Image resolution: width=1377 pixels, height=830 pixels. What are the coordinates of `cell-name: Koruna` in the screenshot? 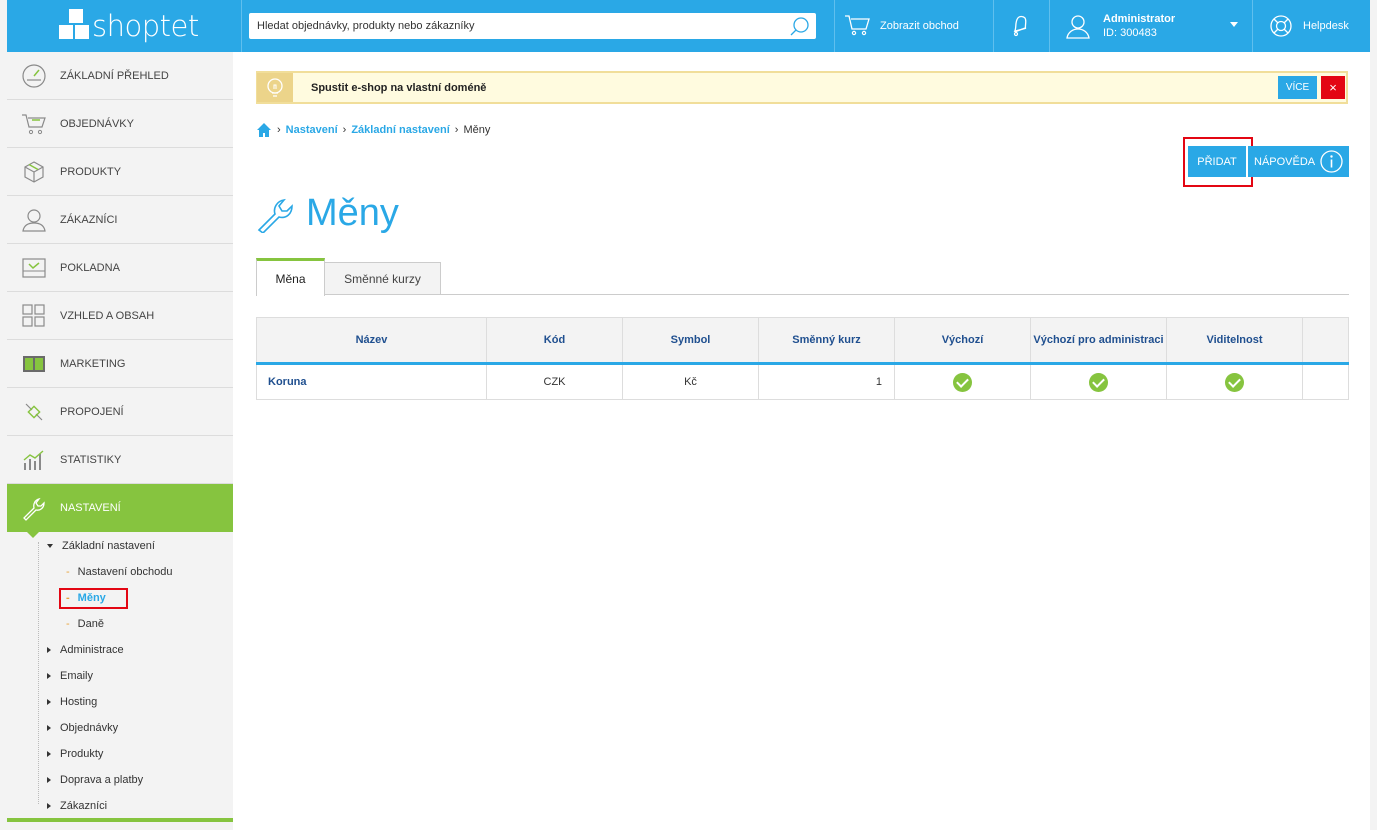 It's located at (371, 381).